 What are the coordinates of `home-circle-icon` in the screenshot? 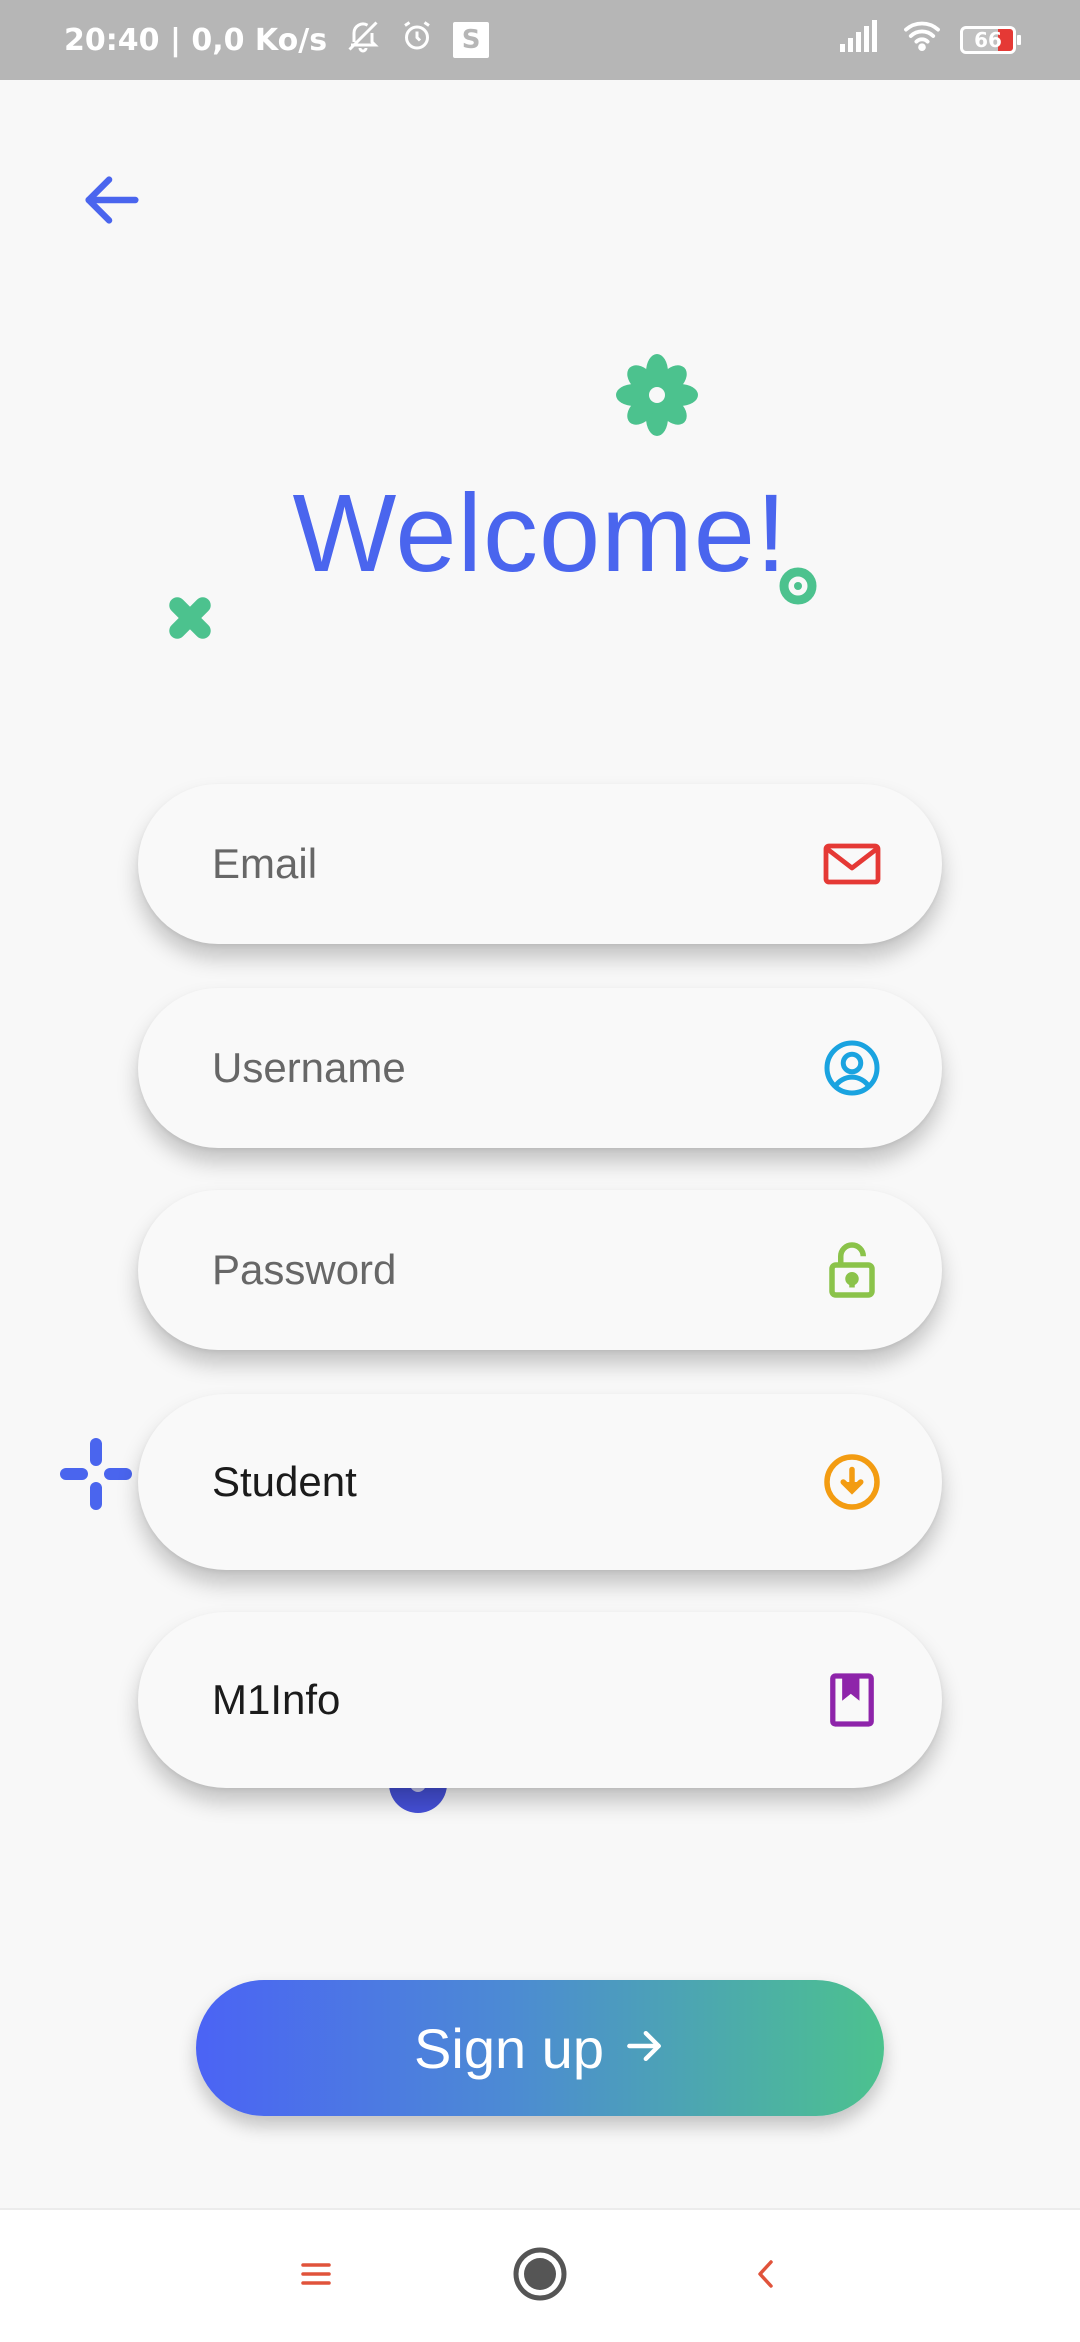 It's located at (540, 2276).